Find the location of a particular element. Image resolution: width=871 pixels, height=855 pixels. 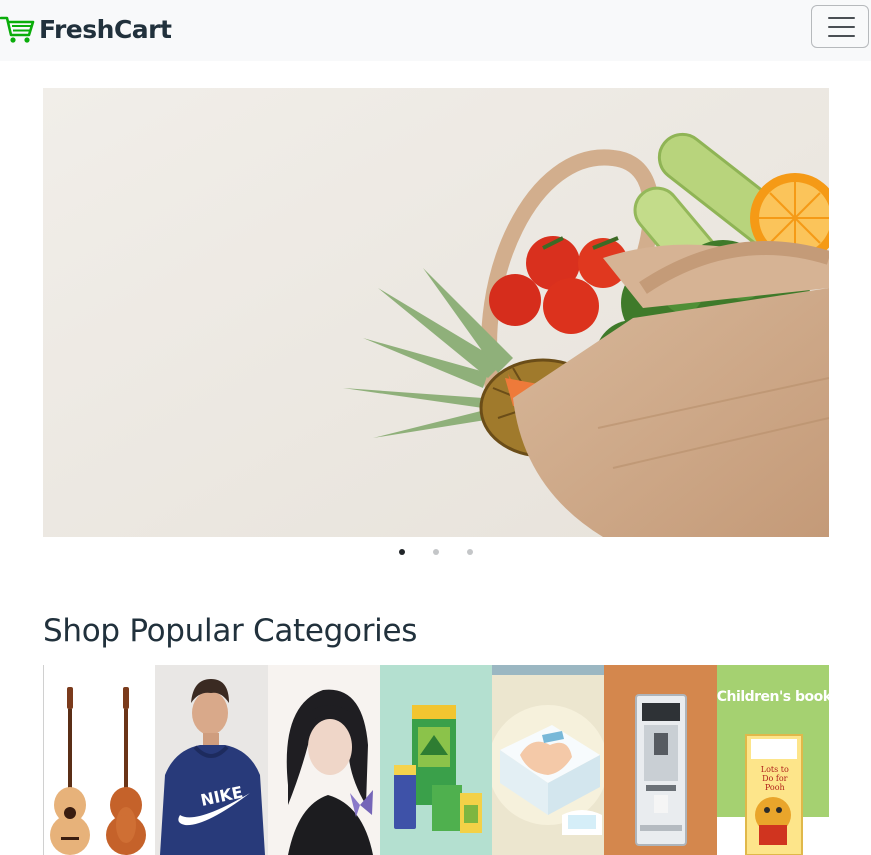

category-item-womens-fashion is located at coordinates (323, 760).